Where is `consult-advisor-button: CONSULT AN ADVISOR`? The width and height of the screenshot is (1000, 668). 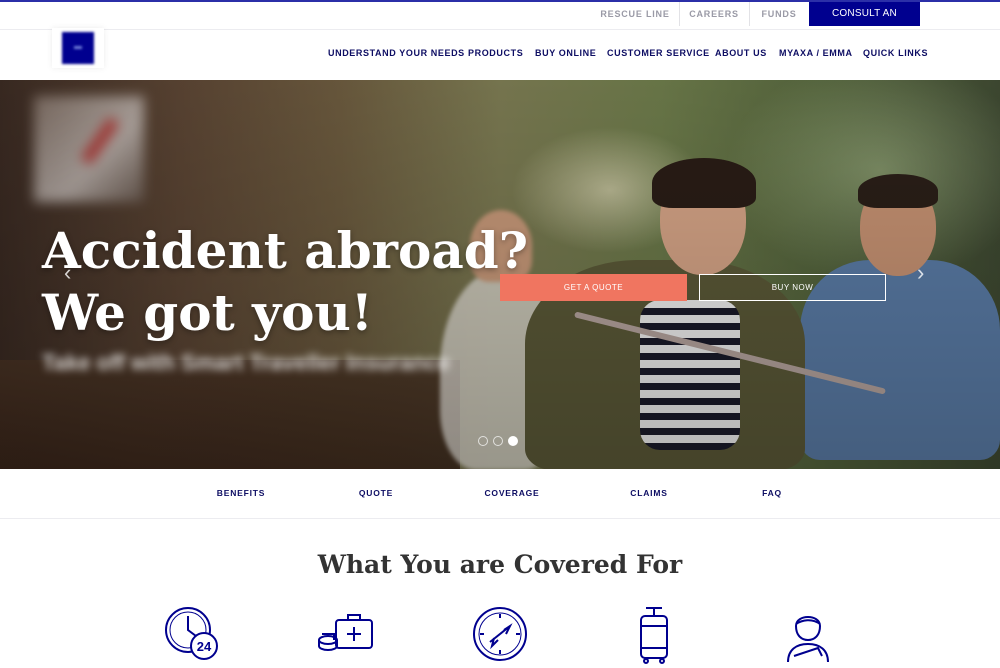
consult-advisor-button: CONSULT AN ADVISOR is located at coordinates (864, 22).